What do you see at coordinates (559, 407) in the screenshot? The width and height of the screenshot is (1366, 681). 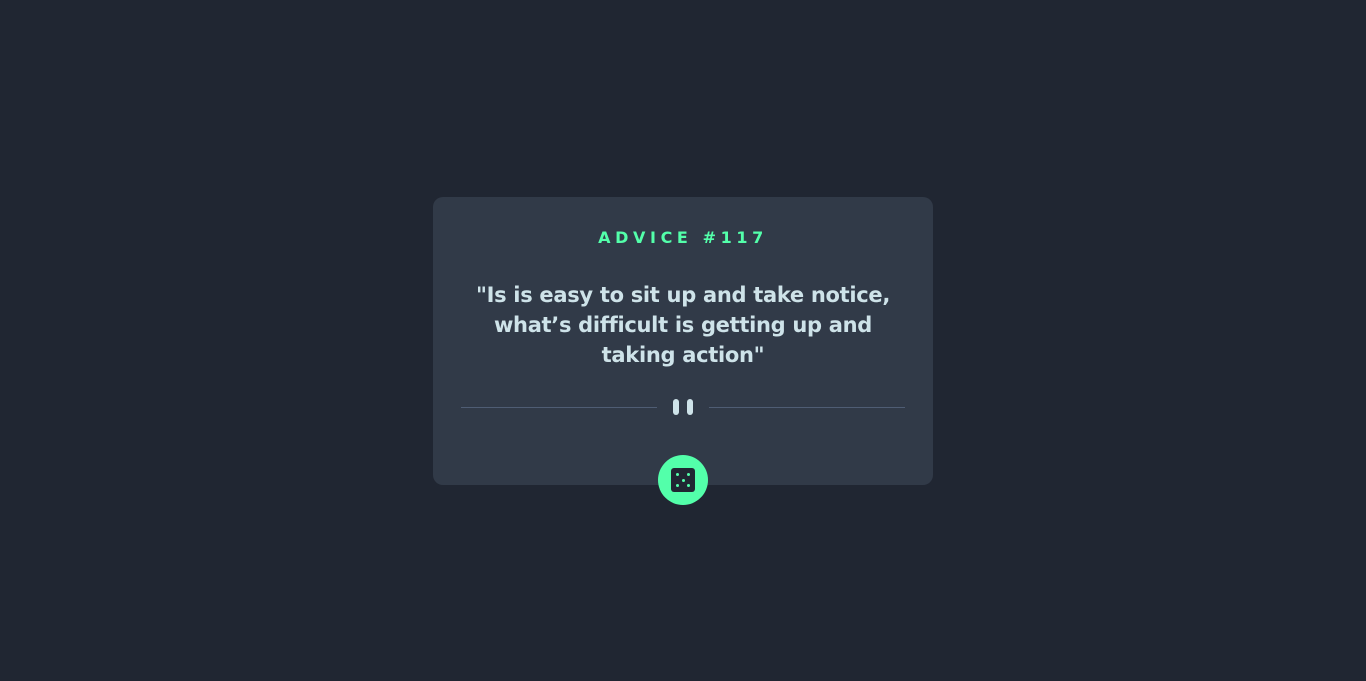 I see `divider-line-left` at bounding box center [559, 407].